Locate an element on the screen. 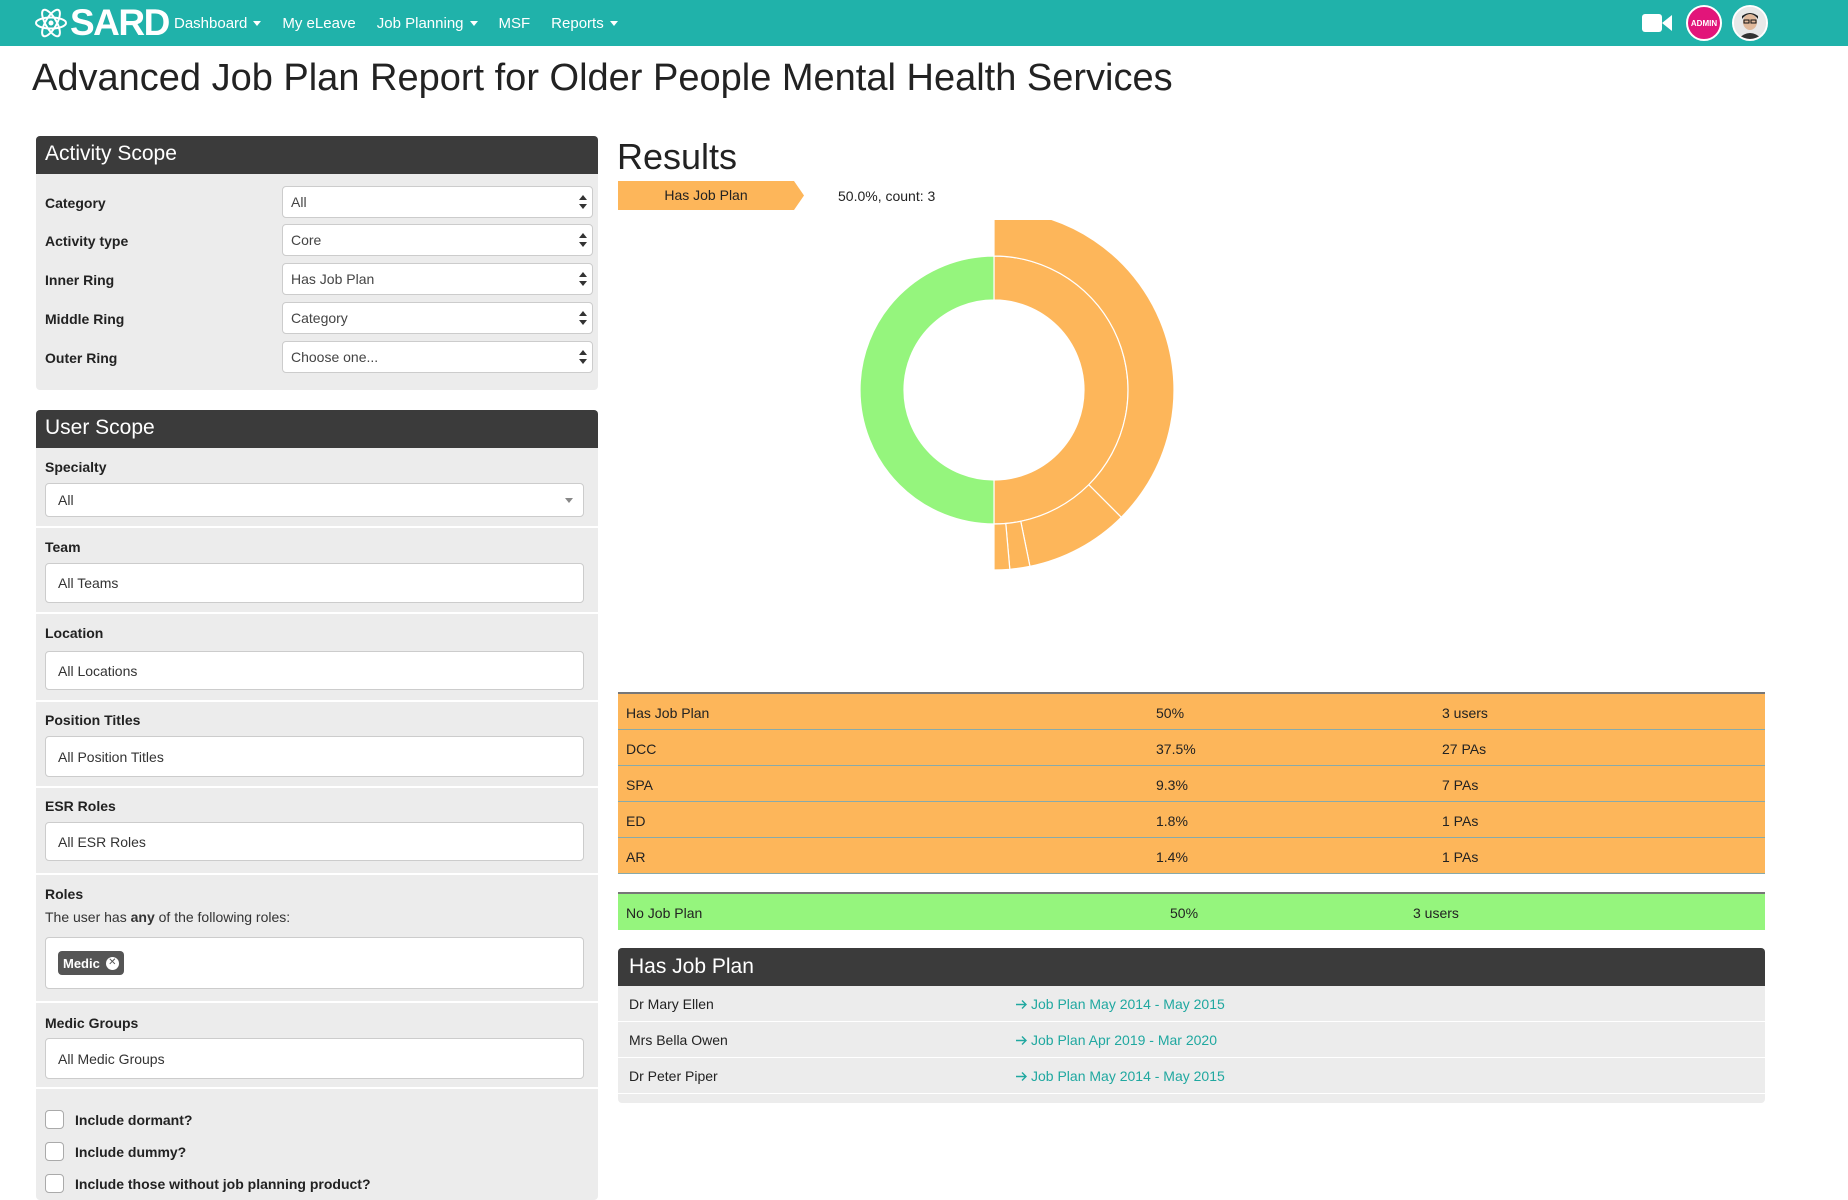 Image resolution: width=1848 pixels, height=1200 pixels. position-titles-input: All Position Titles is located at coordinates (314, 756).